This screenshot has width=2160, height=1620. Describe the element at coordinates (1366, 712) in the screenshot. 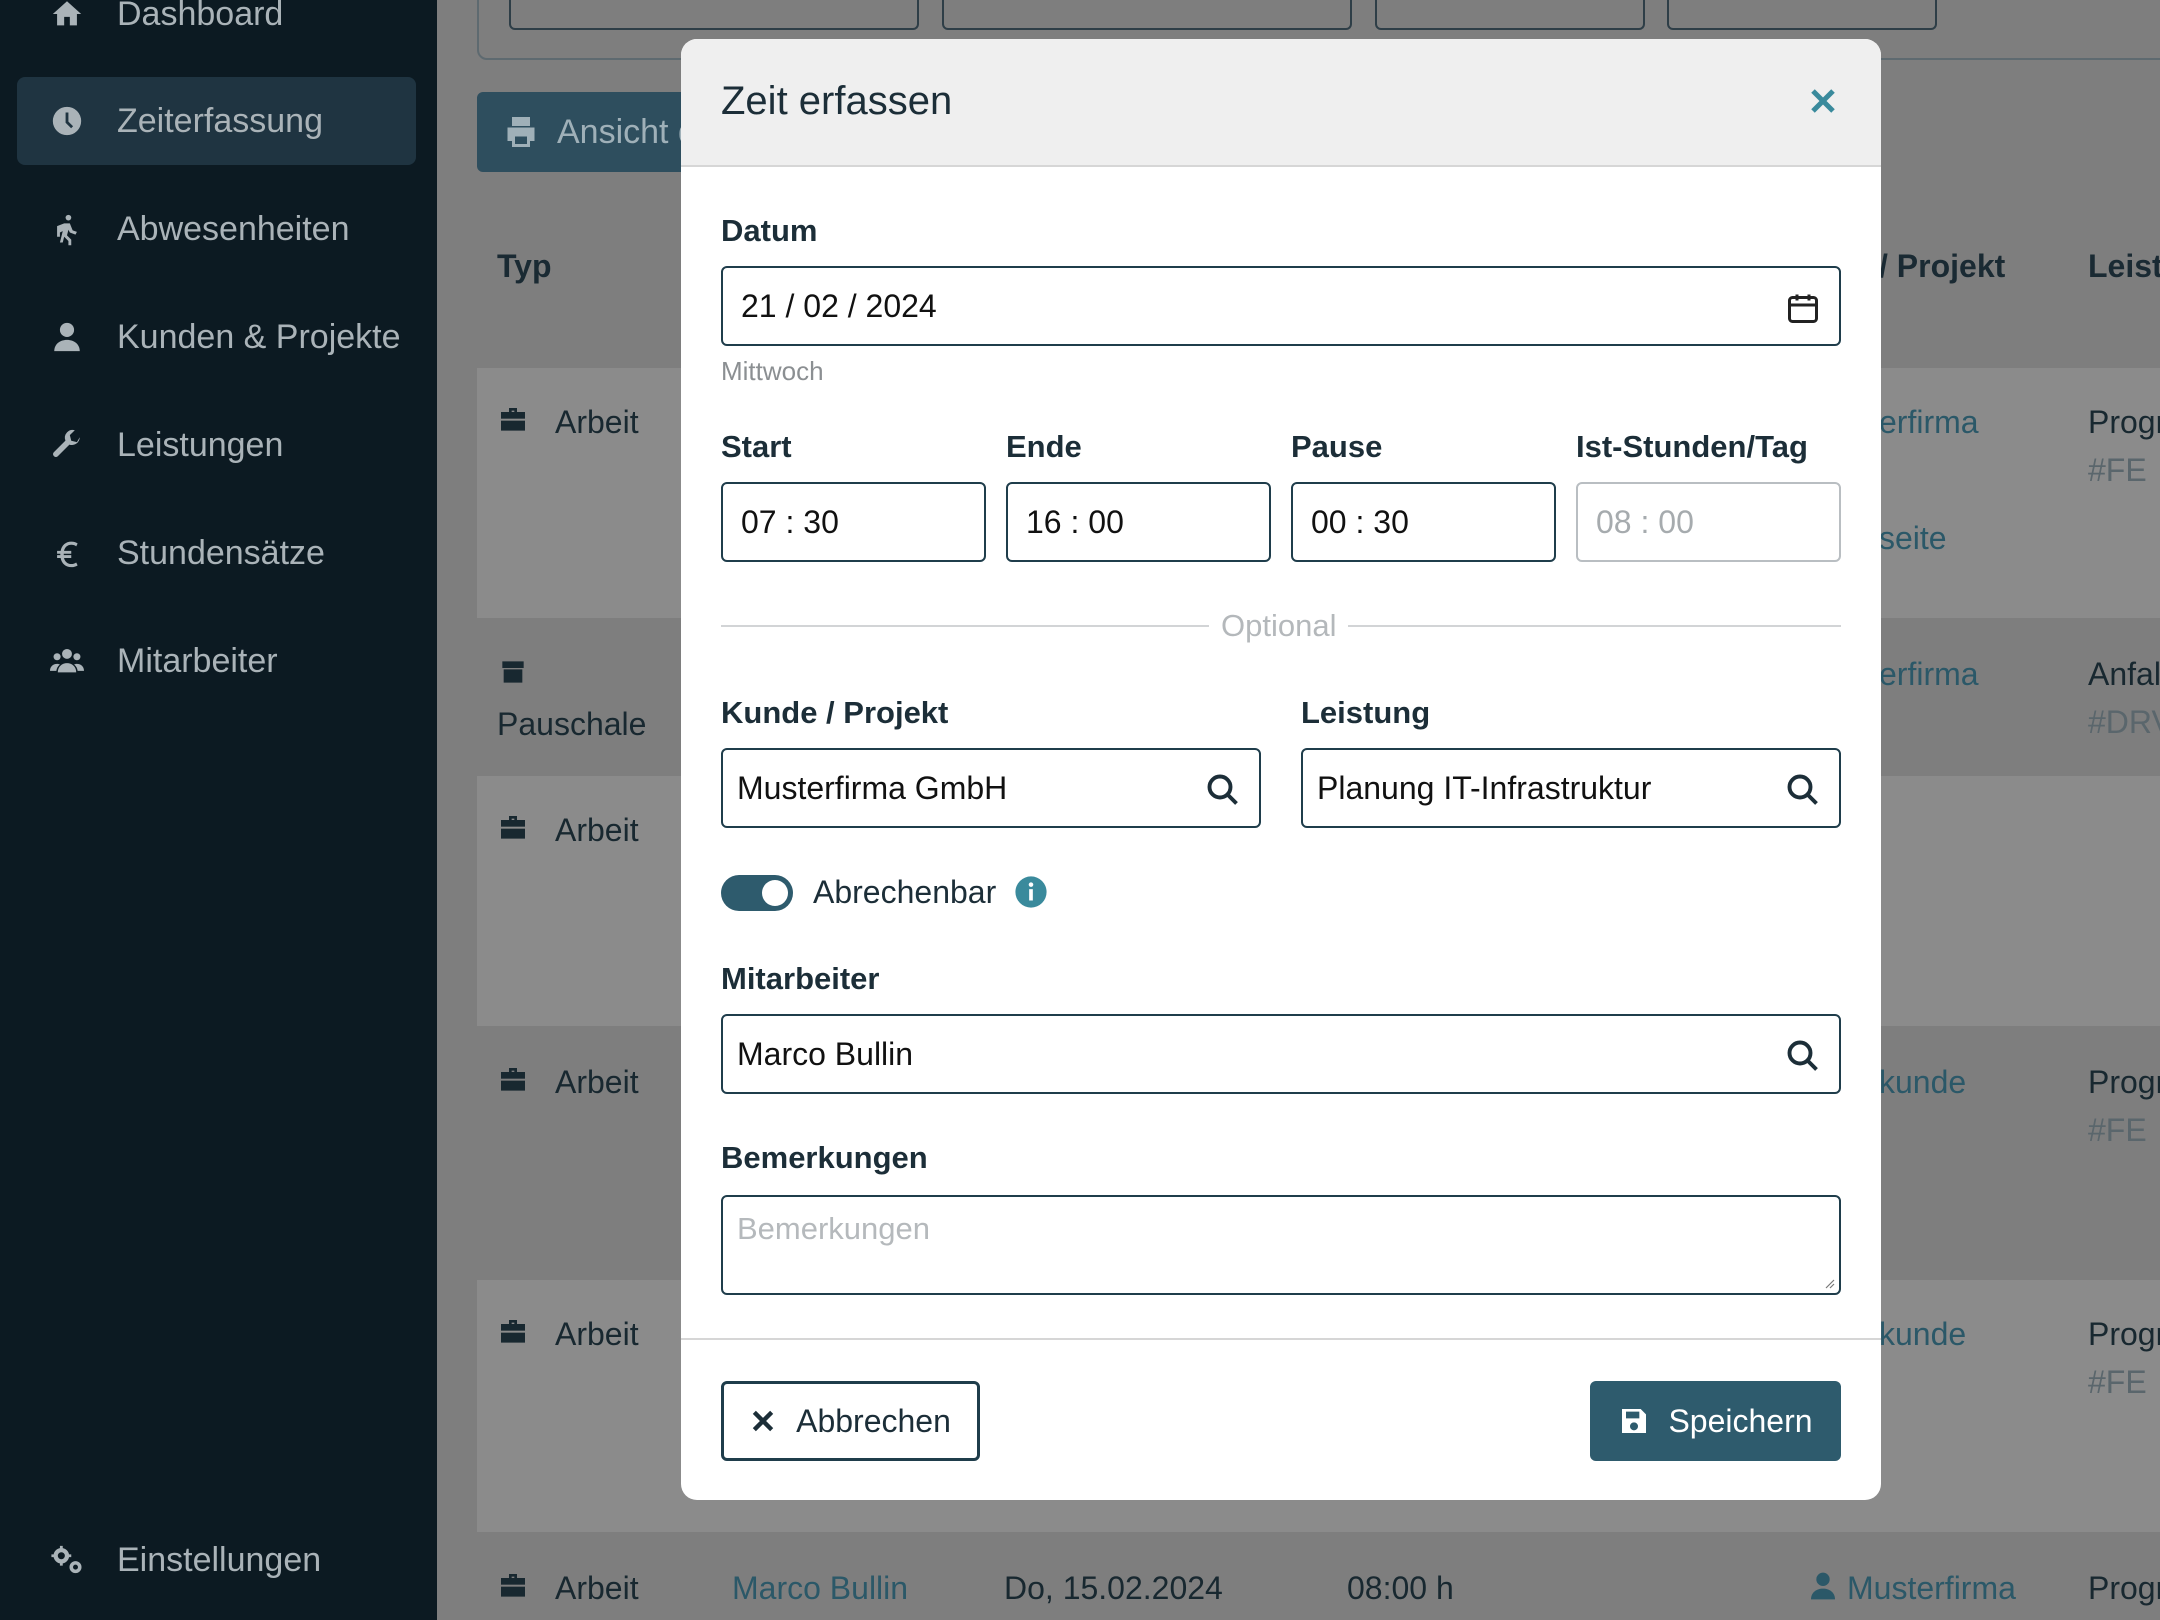

I see `service-label: Leistung` at that location.